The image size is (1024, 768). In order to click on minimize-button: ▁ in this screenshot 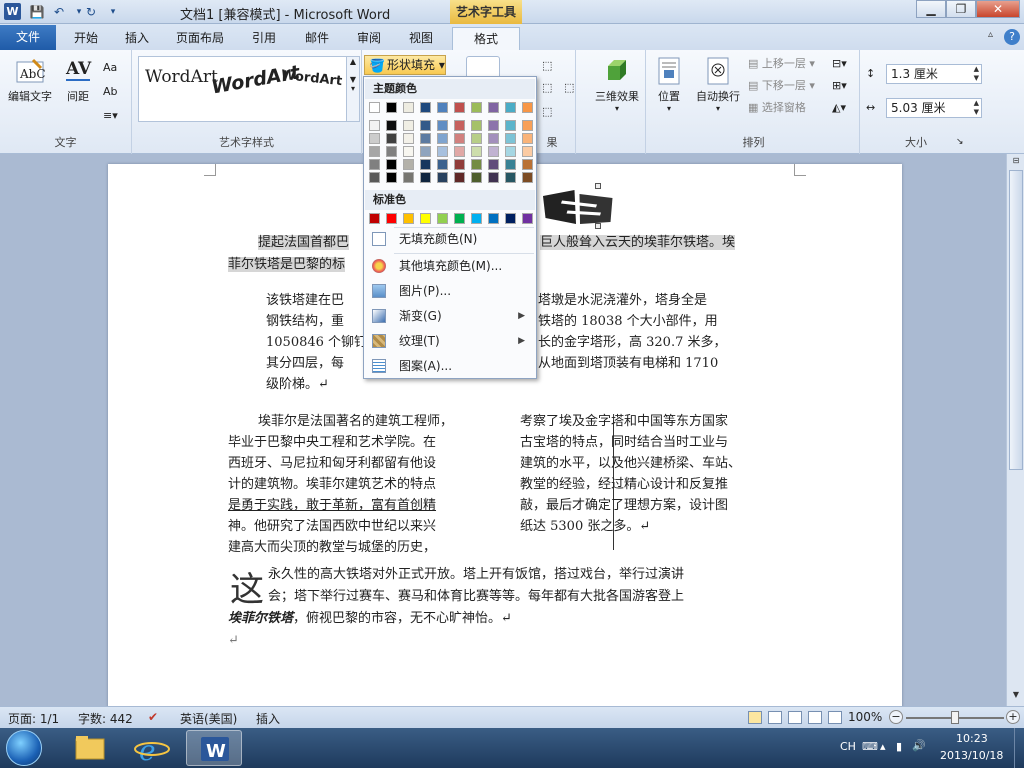, I will do `click(931, 9)`.